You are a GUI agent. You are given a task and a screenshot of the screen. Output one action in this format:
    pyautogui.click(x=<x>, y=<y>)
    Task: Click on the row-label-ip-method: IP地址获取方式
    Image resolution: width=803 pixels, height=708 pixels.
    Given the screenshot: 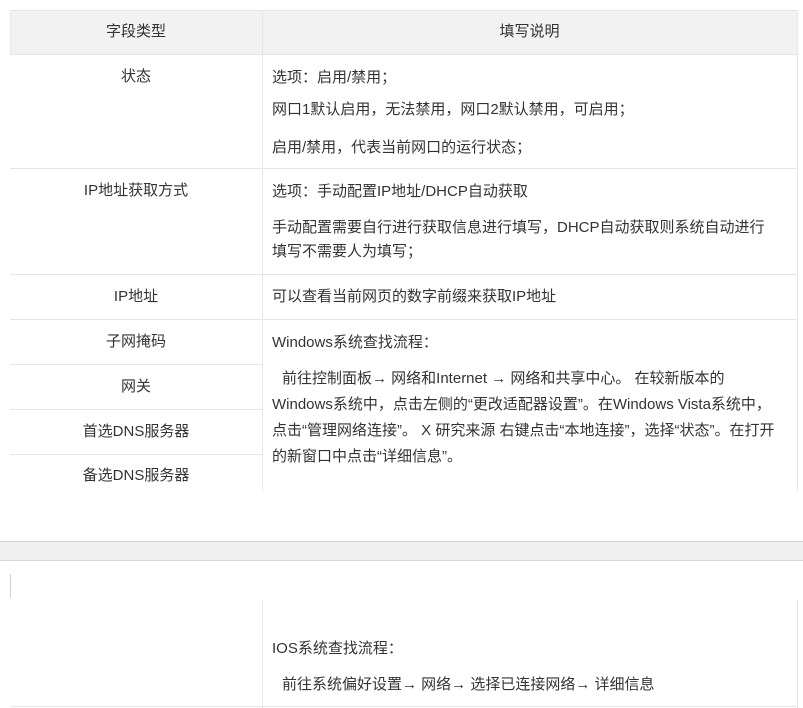 What is the action you would take?
    pyautogui.click(x=136, y=190)
    